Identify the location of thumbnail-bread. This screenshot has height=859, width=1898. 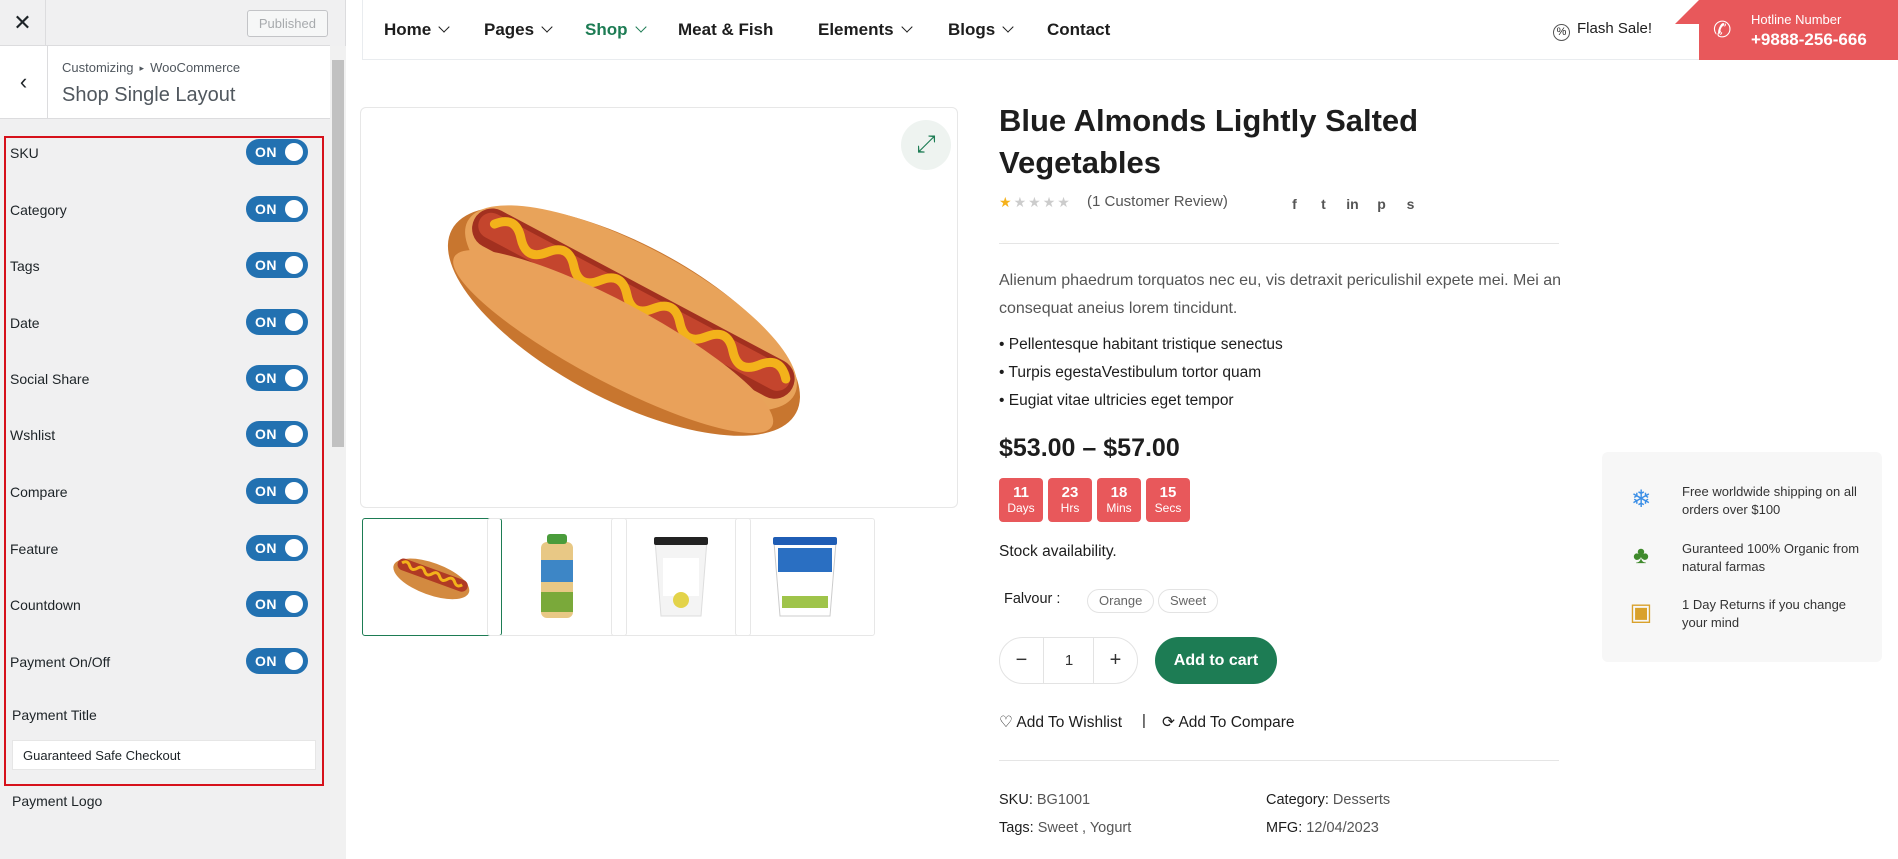
(557, 577).